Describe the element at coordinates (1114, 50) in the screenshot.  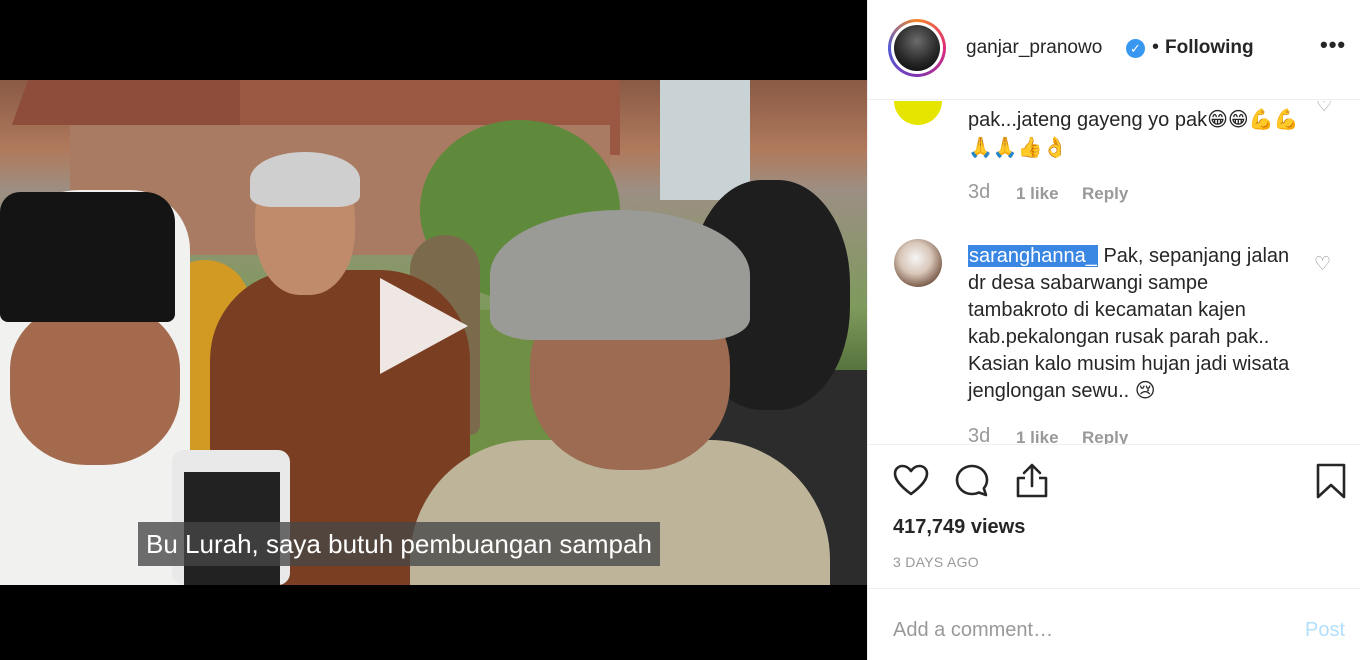
I see `post-header: ganjar_pranowo ✓ • Following •••` at that location.